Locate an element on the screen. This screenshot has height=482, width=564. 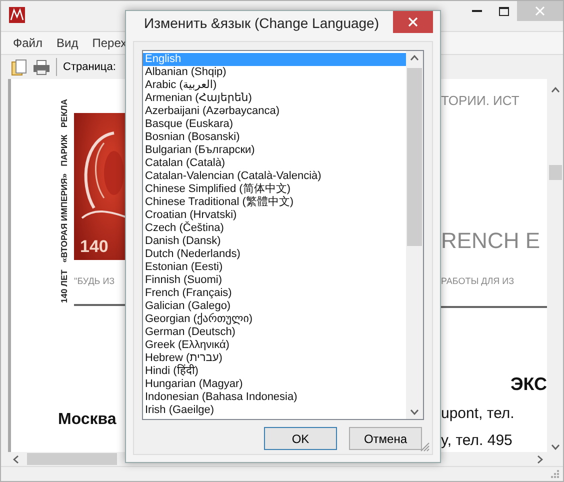
document-text: upont, тел. is located at coordinates (477, 413).